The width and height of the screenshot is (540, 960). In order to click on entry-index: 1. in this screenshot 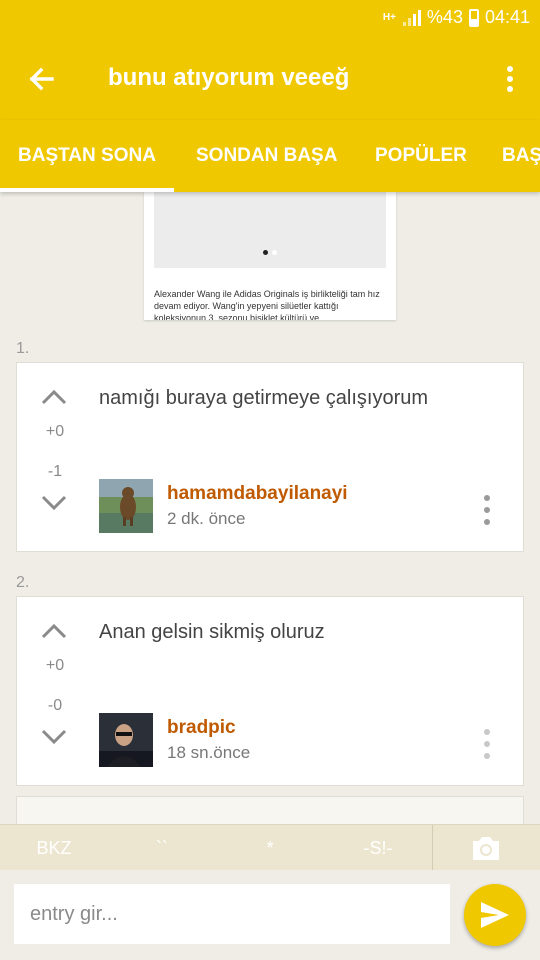, I will do `click(23, 348)`.